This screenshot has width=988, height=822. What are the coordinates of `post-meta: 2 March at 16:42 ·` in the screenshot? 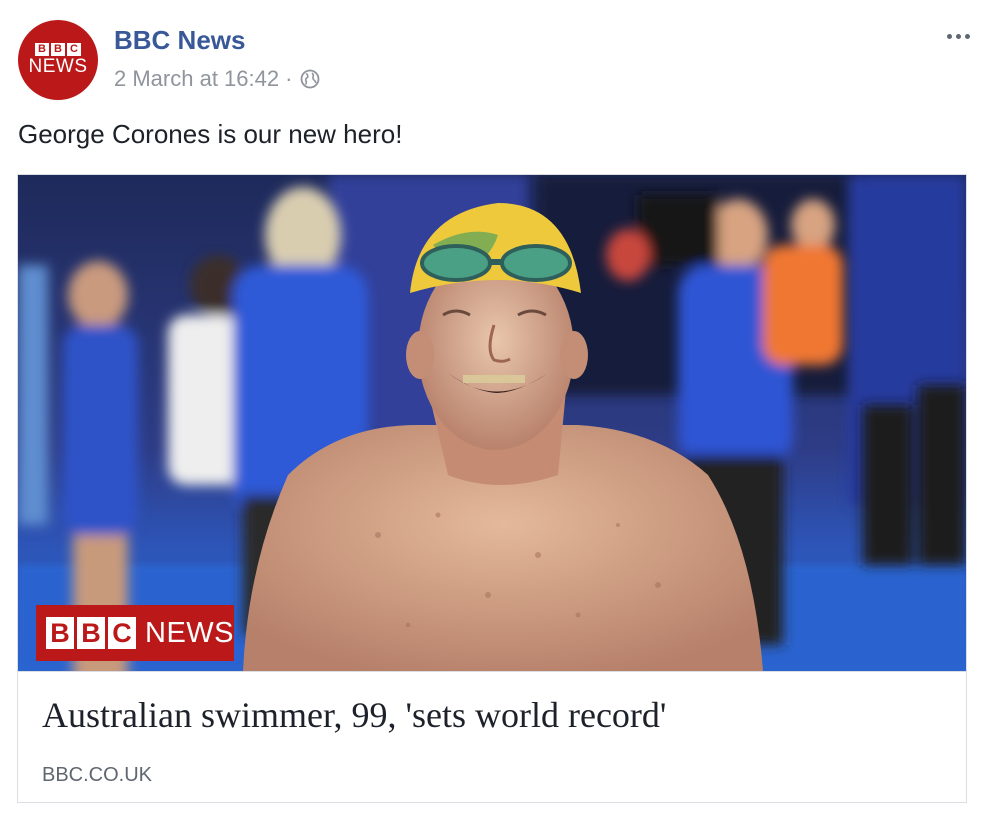 It's located at (217, 79).